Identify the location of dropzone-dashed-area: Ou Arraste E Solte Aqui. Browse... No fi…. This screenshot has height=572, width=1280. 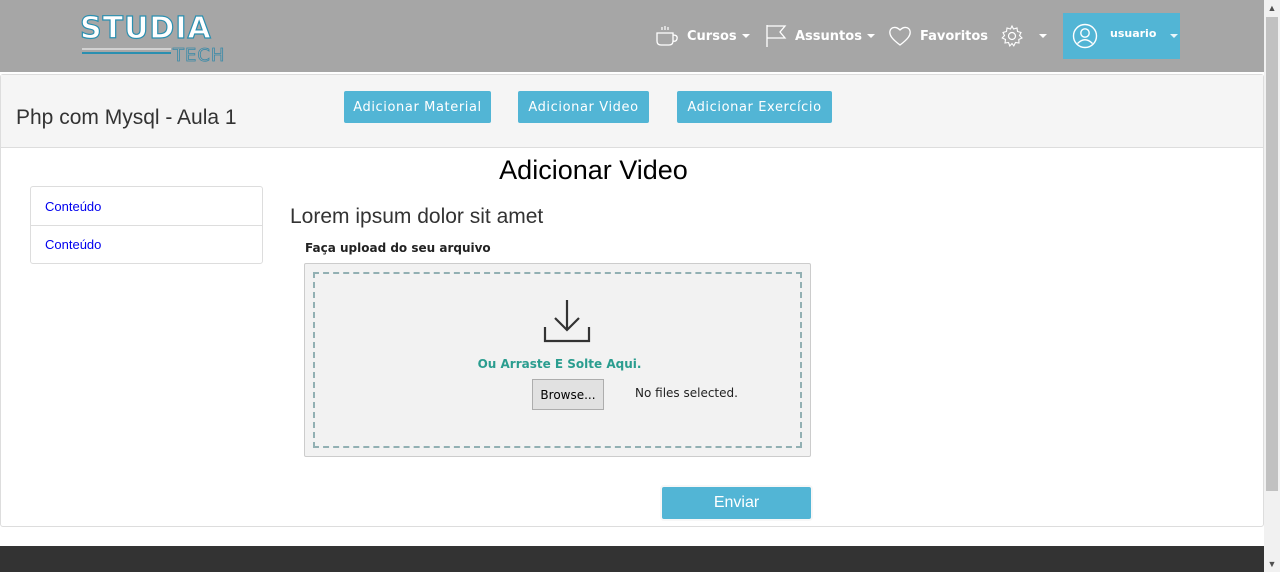
(557, 360).